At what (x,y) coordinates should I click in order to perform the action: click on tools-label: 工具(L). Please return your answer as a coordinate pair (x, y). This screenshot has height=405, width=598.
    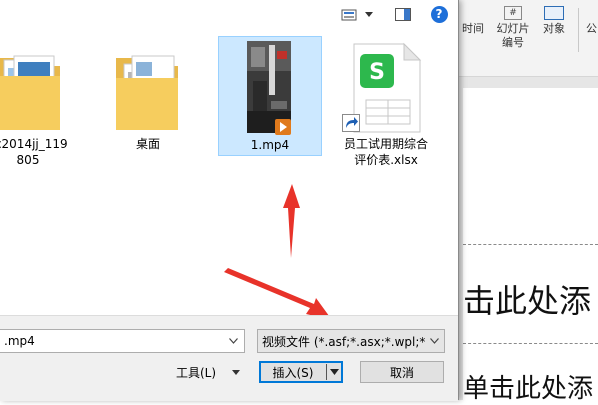
    Looking at the image, I should click on (196, 372).